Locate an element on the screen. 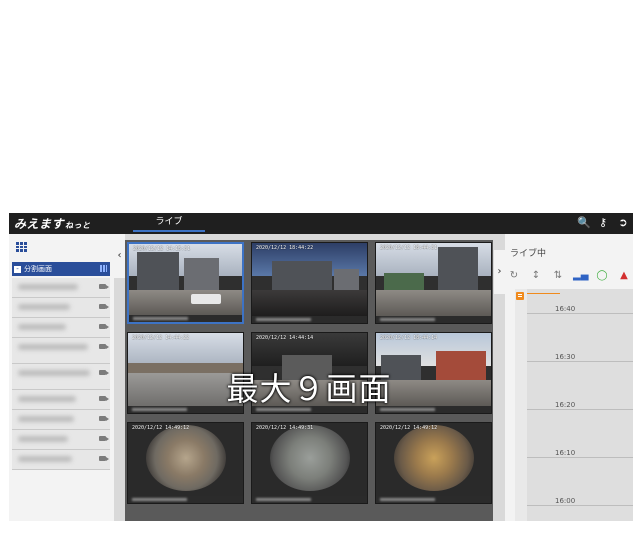 The image size is (640, 535). playback-toolbar: ↻ ↕ ⇅ ▂▄ ◯ ▲ is located at coordinates (569, 276).